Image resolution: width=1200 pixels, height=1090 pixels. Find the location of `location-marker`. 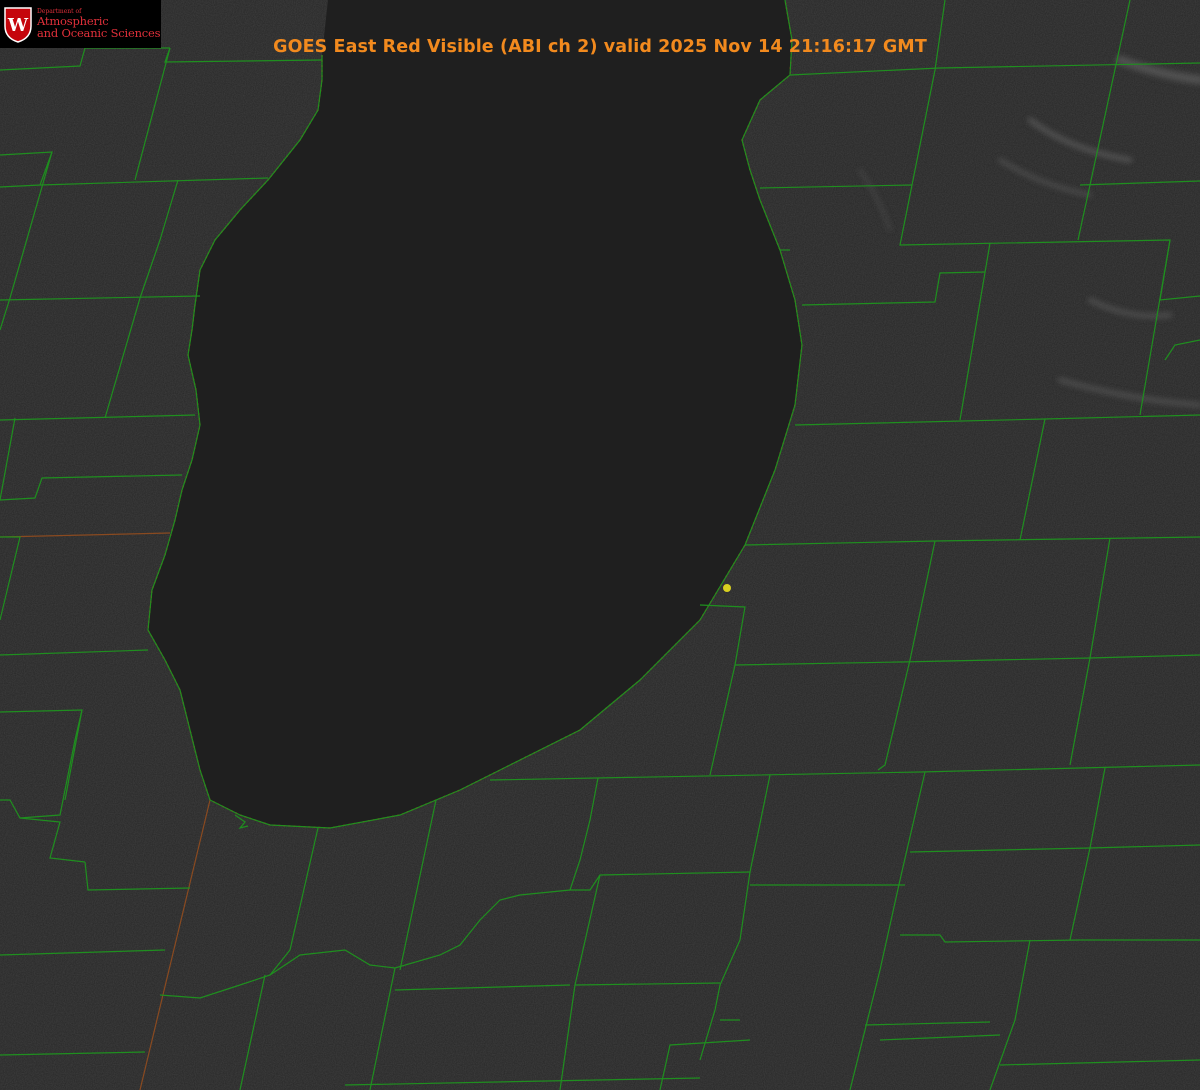

location-marker is located at coordinates (727, 588).